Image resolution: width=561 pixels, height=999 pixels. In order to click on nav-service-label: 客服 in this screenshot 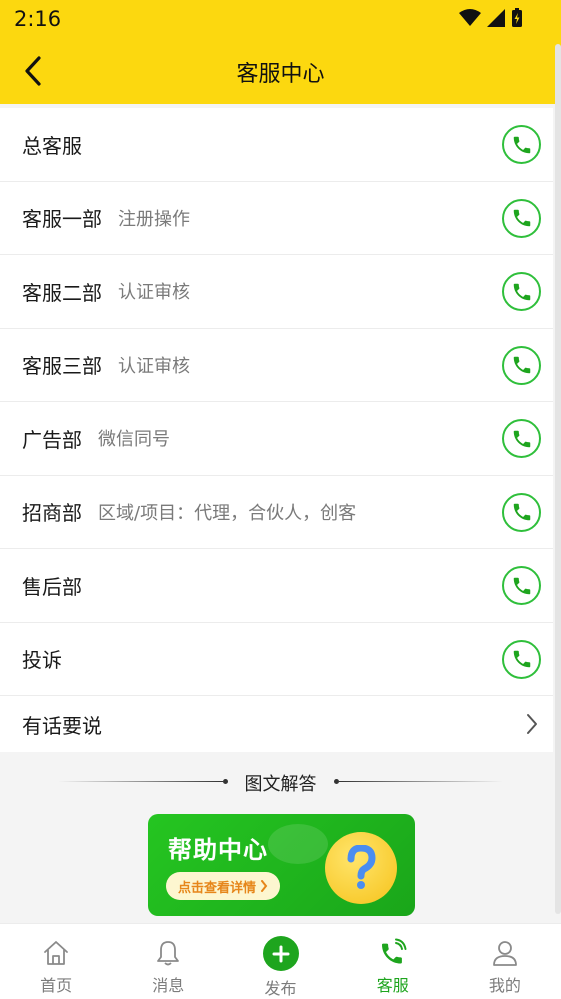, I will do `click(392, 985)`.